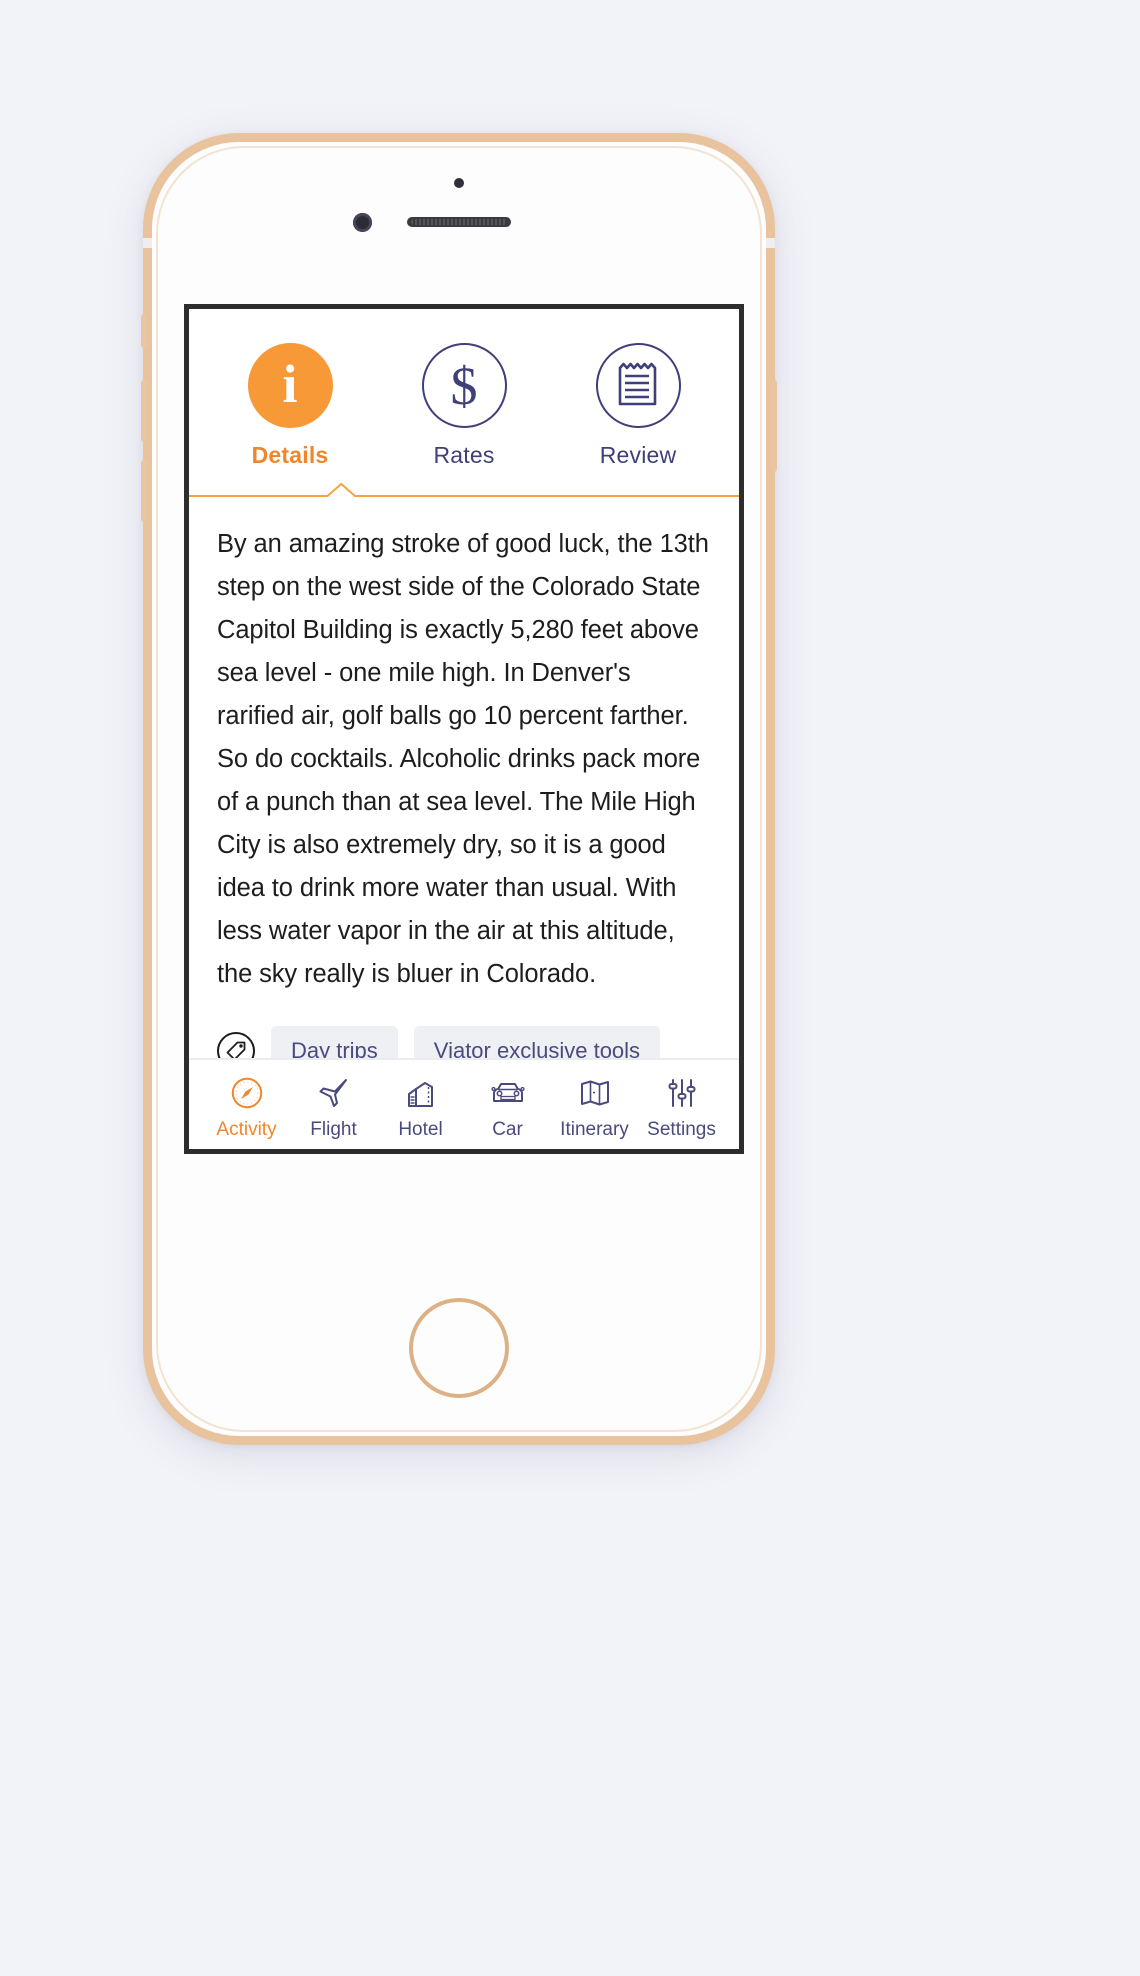 This screenshot has width=1140, height=1976. Describe the element at coordinates (537, 1042) in the screenshot. I see `tag-chip-viator-exclusive-tools: Viator exclusive tools` at that location.